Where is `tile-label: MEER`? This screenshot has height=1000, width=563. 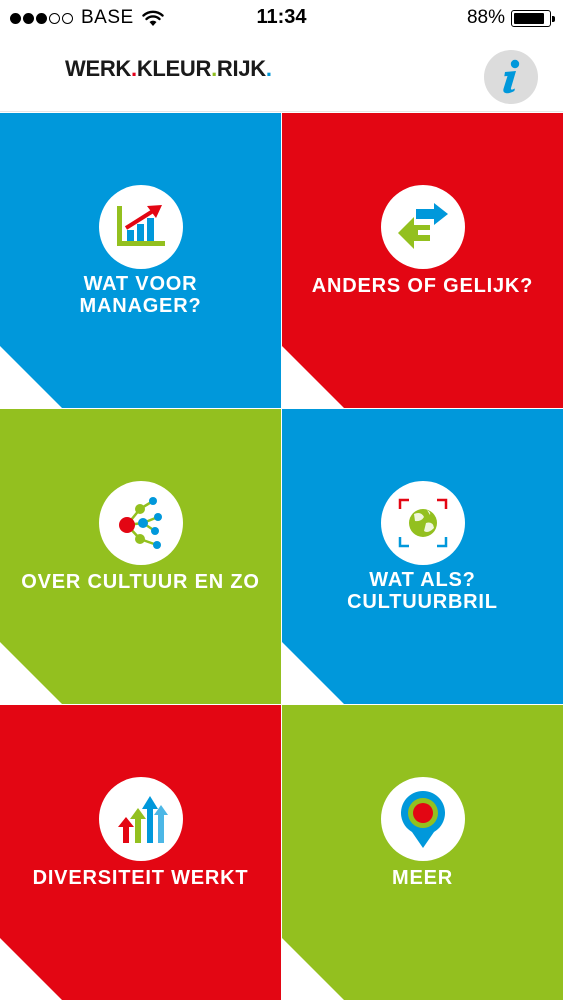 tile-label: MEER is located at coordinates (422, 878).